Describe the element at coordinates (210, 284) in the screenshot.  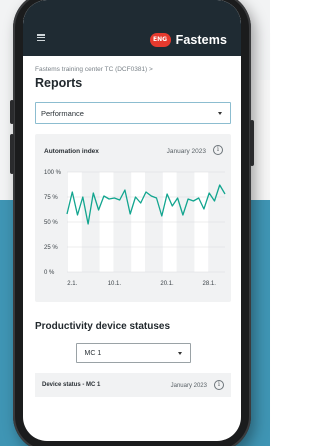
I see `x-tick-label: 28.1.` at that location.